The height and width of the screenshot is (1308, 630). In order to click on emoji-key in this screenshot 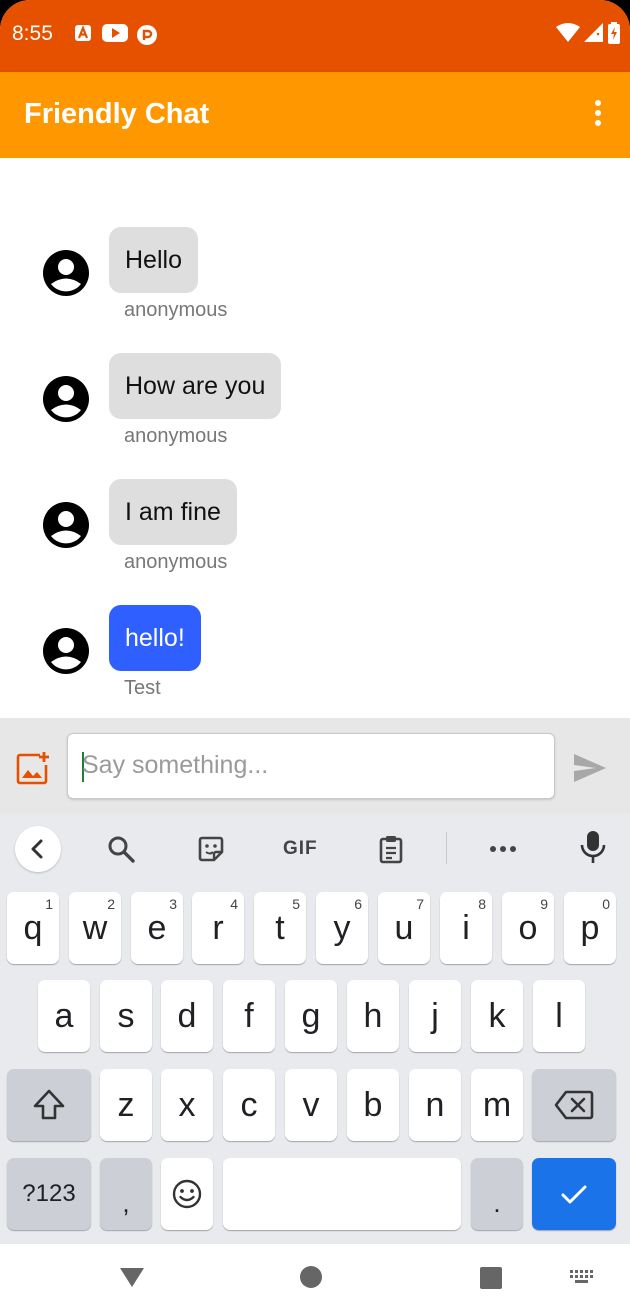, I will do `click(187, 1194)`.